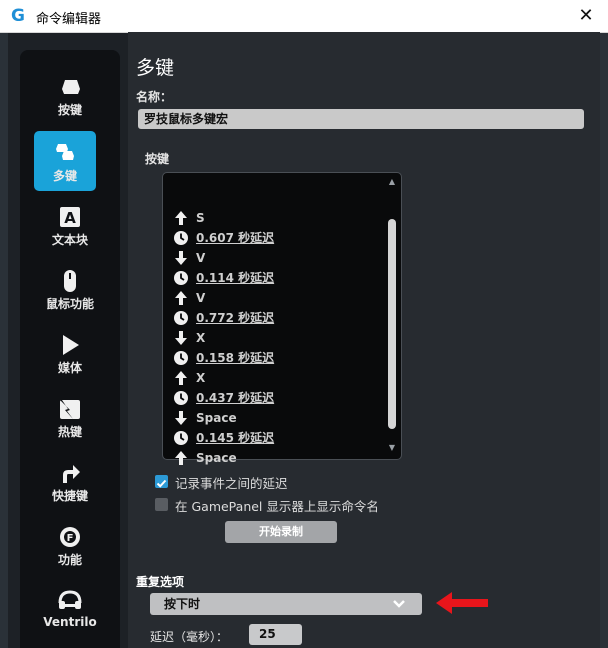  What do you see at coordinates (71, 474) in the screenshot?
I see `shortcut-arrow-icon` at bounding box center [71, 474].